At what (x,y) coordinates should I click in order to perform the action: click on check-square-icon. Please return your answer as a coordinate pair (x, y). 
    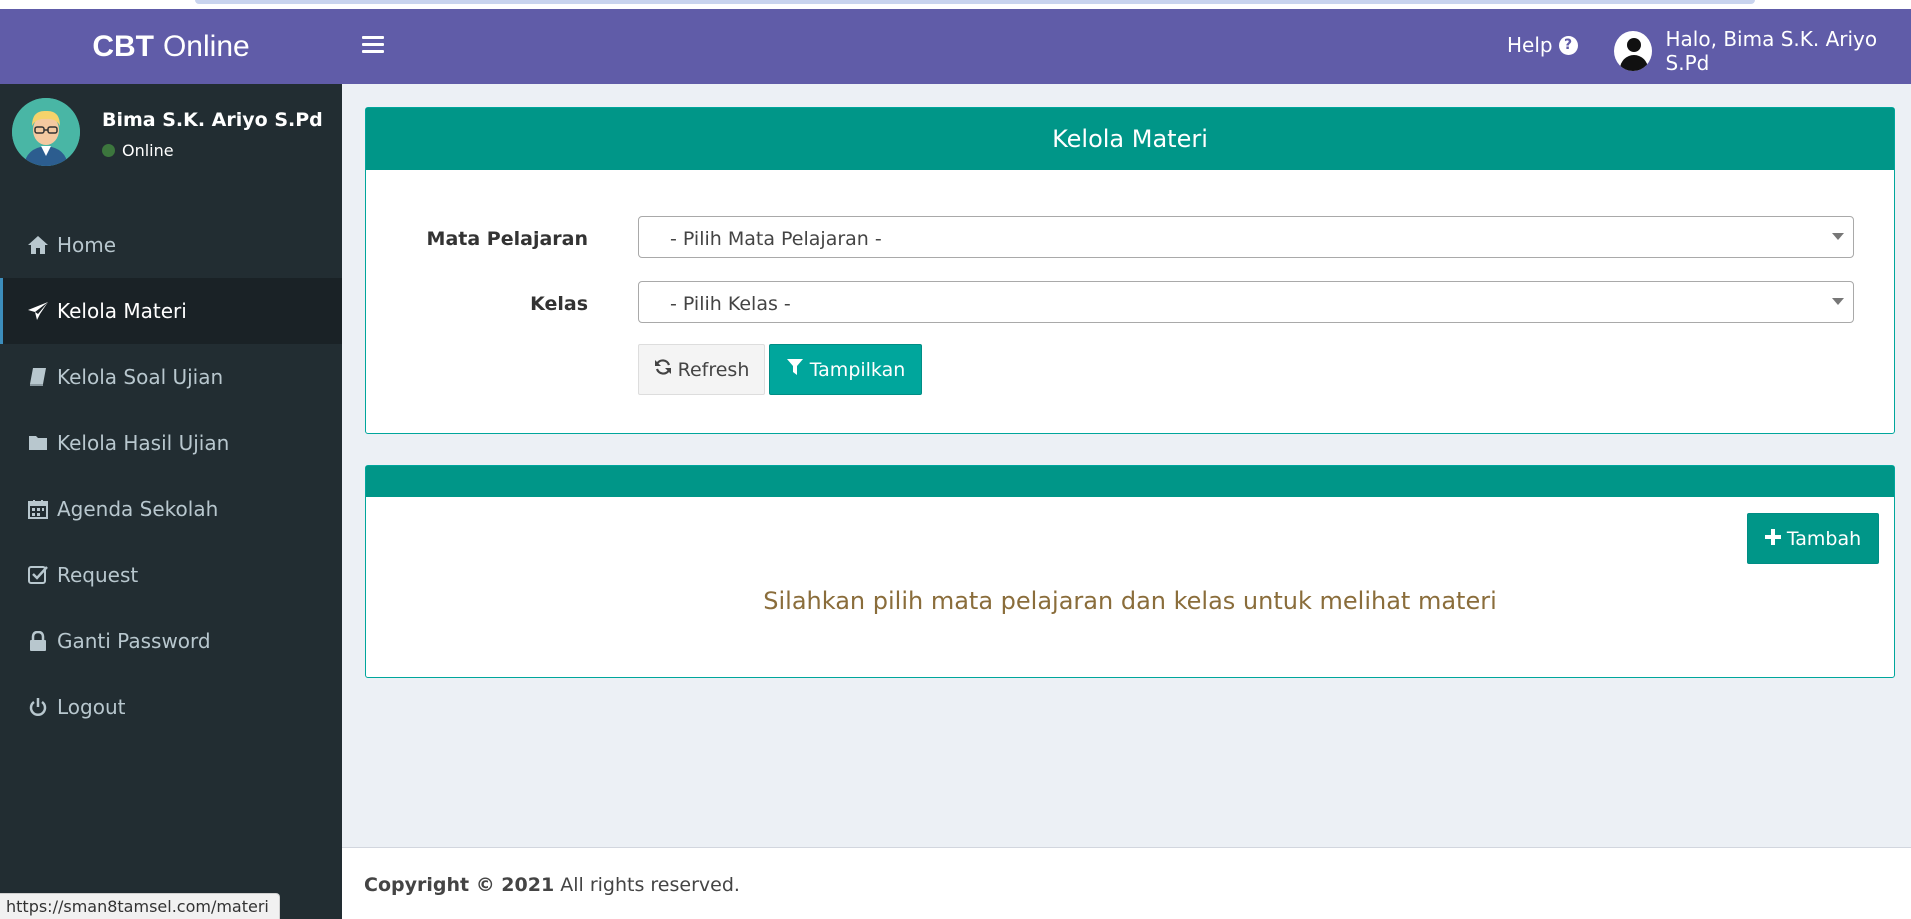
    Looking at the image, I should click on (38, 575).